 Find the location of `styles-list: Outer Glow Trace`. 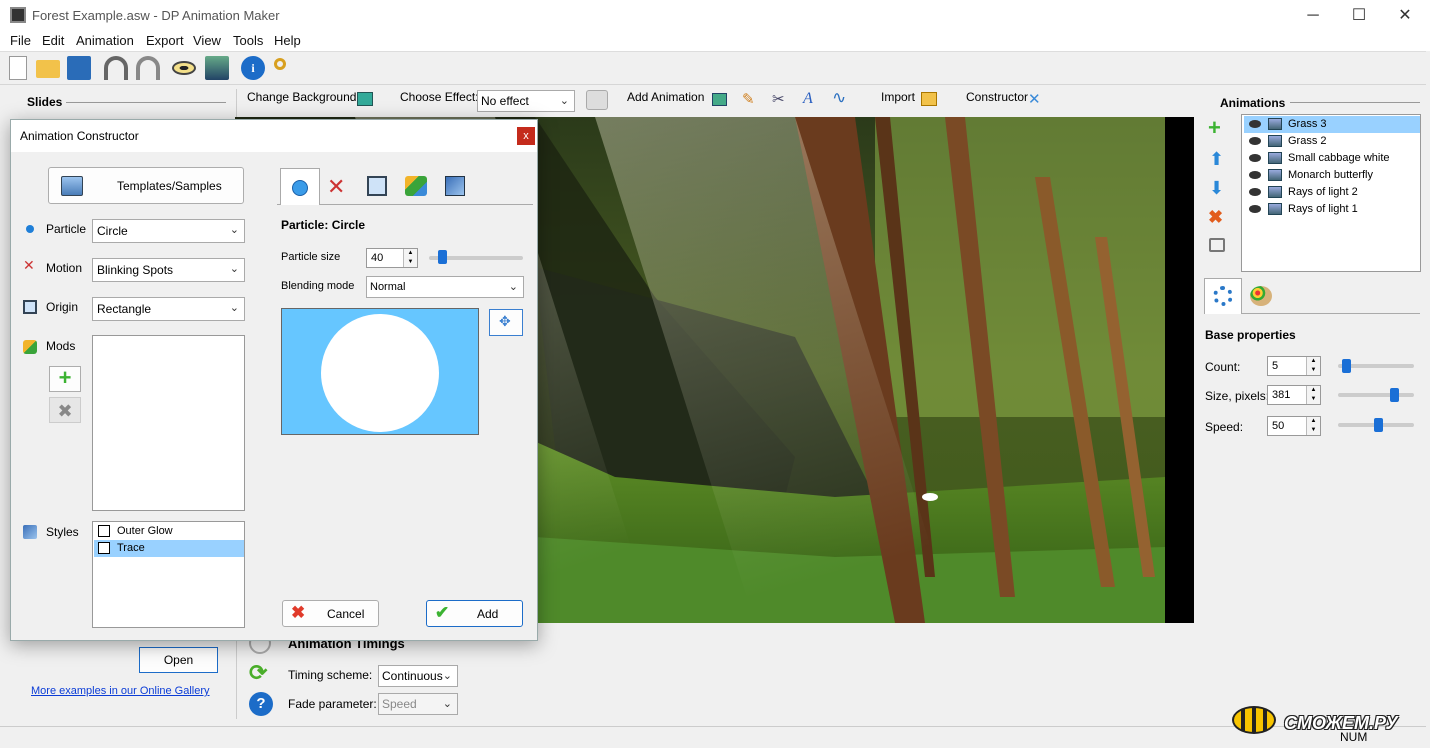

styles-list: Outer Glow Trace is located at coordinates (168, 574).